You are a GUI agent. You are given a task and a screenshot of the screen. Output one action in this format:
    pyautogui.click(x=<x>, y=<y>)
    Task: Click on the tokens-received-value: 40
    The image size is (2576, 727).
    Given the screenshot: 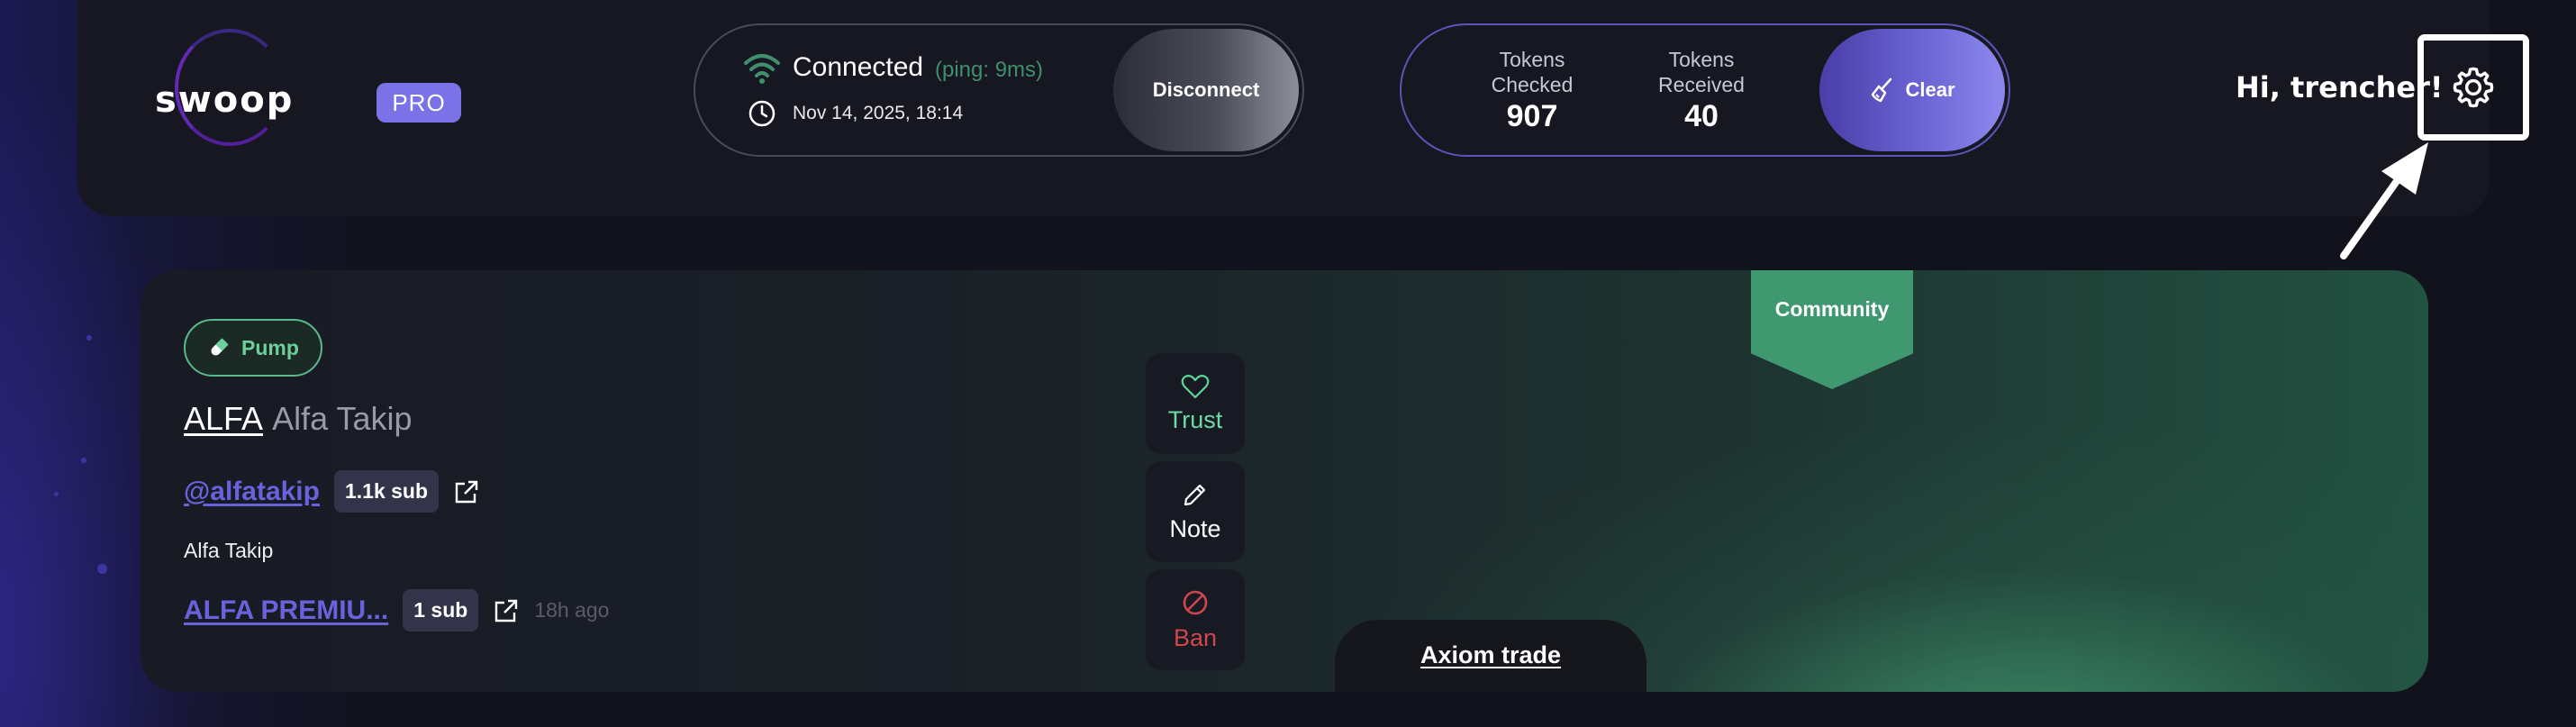 What is the action you would take?
    pyautogui.click(x=1701, y=116)
    